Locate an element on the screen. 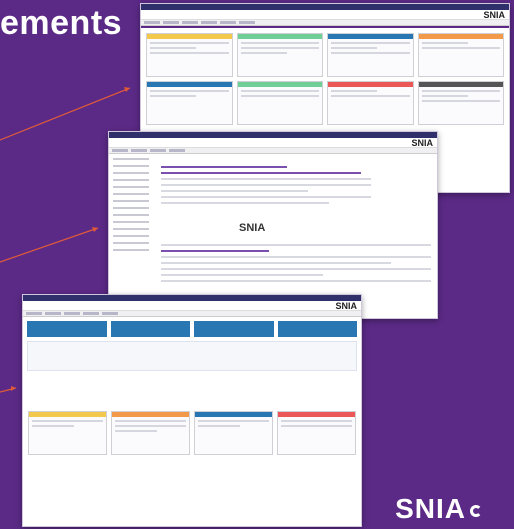 This screenshot has height=529, width=514. snia-logo: SNIA is located at coordinates (438, 509).